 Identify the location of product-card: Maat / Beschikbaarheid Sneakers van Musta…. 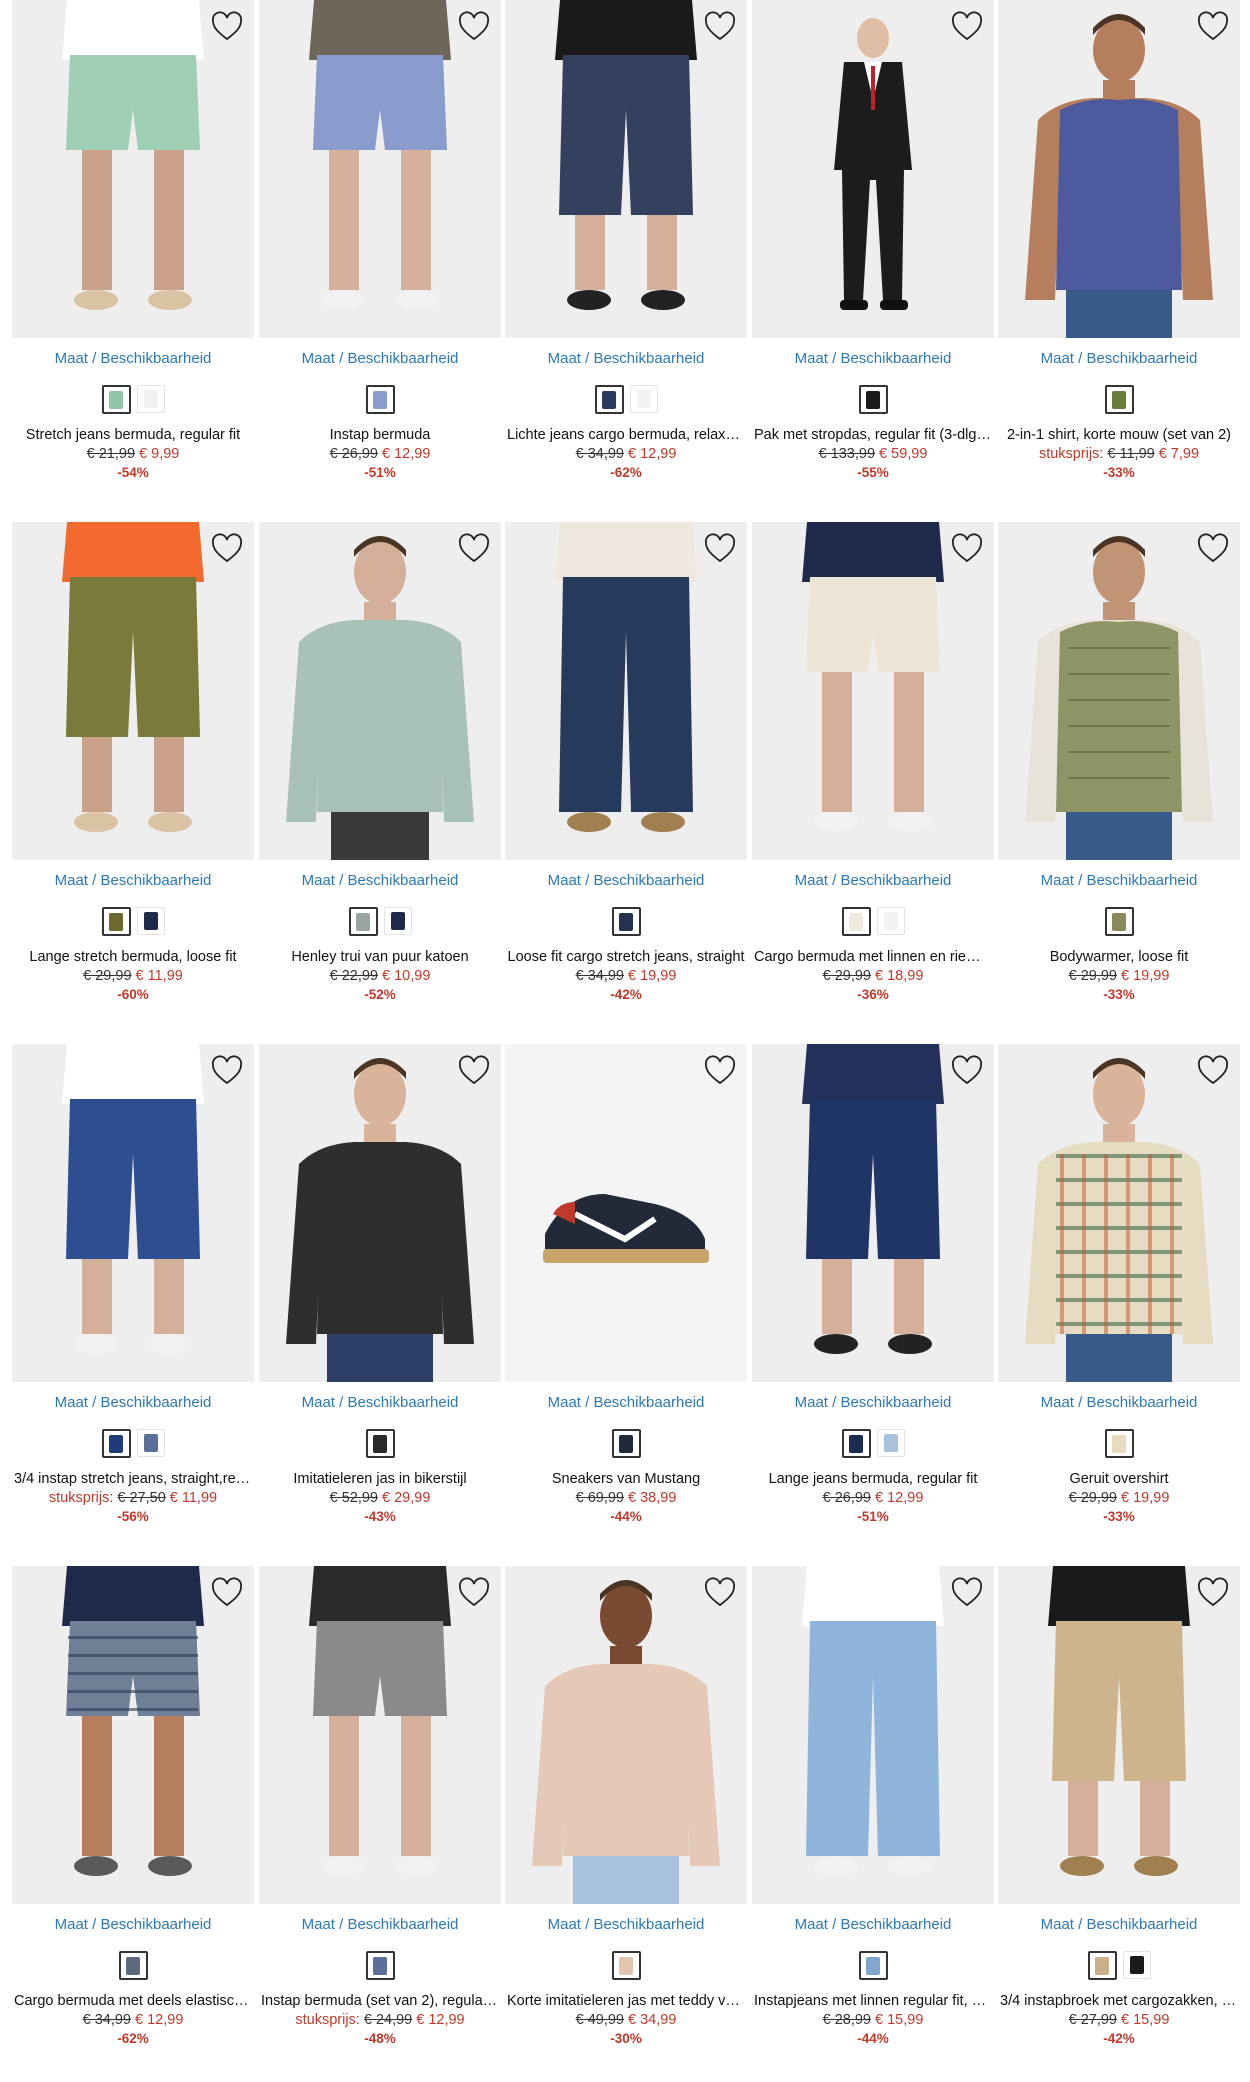
(626, 1284).